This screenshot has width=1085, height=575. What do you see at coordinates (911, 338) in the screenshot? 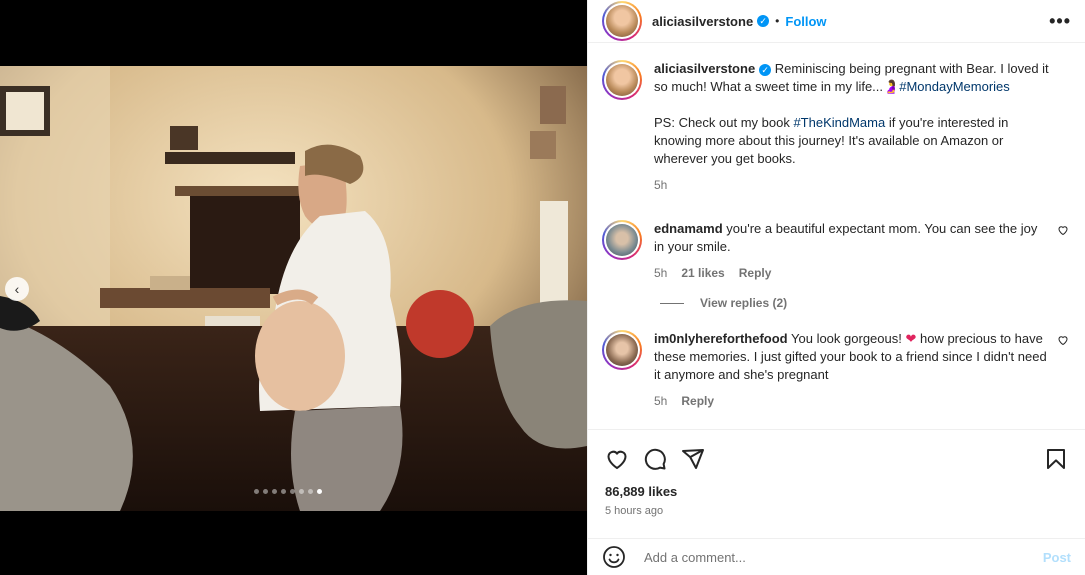
I see `red-heart-emoji-icon: ❤` at bounding box center [911, 338].